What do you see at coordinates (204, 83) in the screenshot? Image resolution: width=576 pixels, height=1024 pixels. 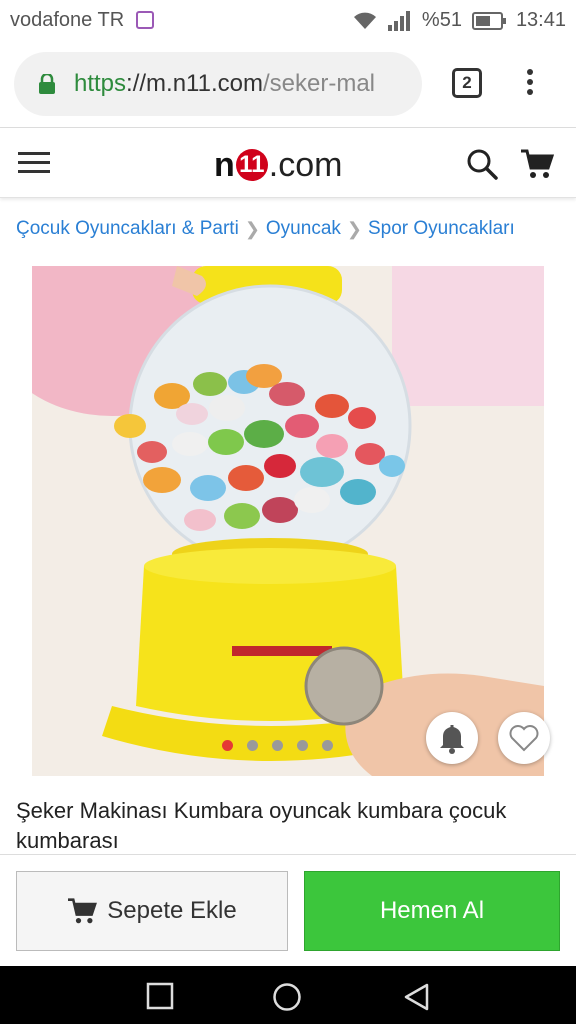 I see `url-host: m.n11.com` at bounding box center [204, 83].